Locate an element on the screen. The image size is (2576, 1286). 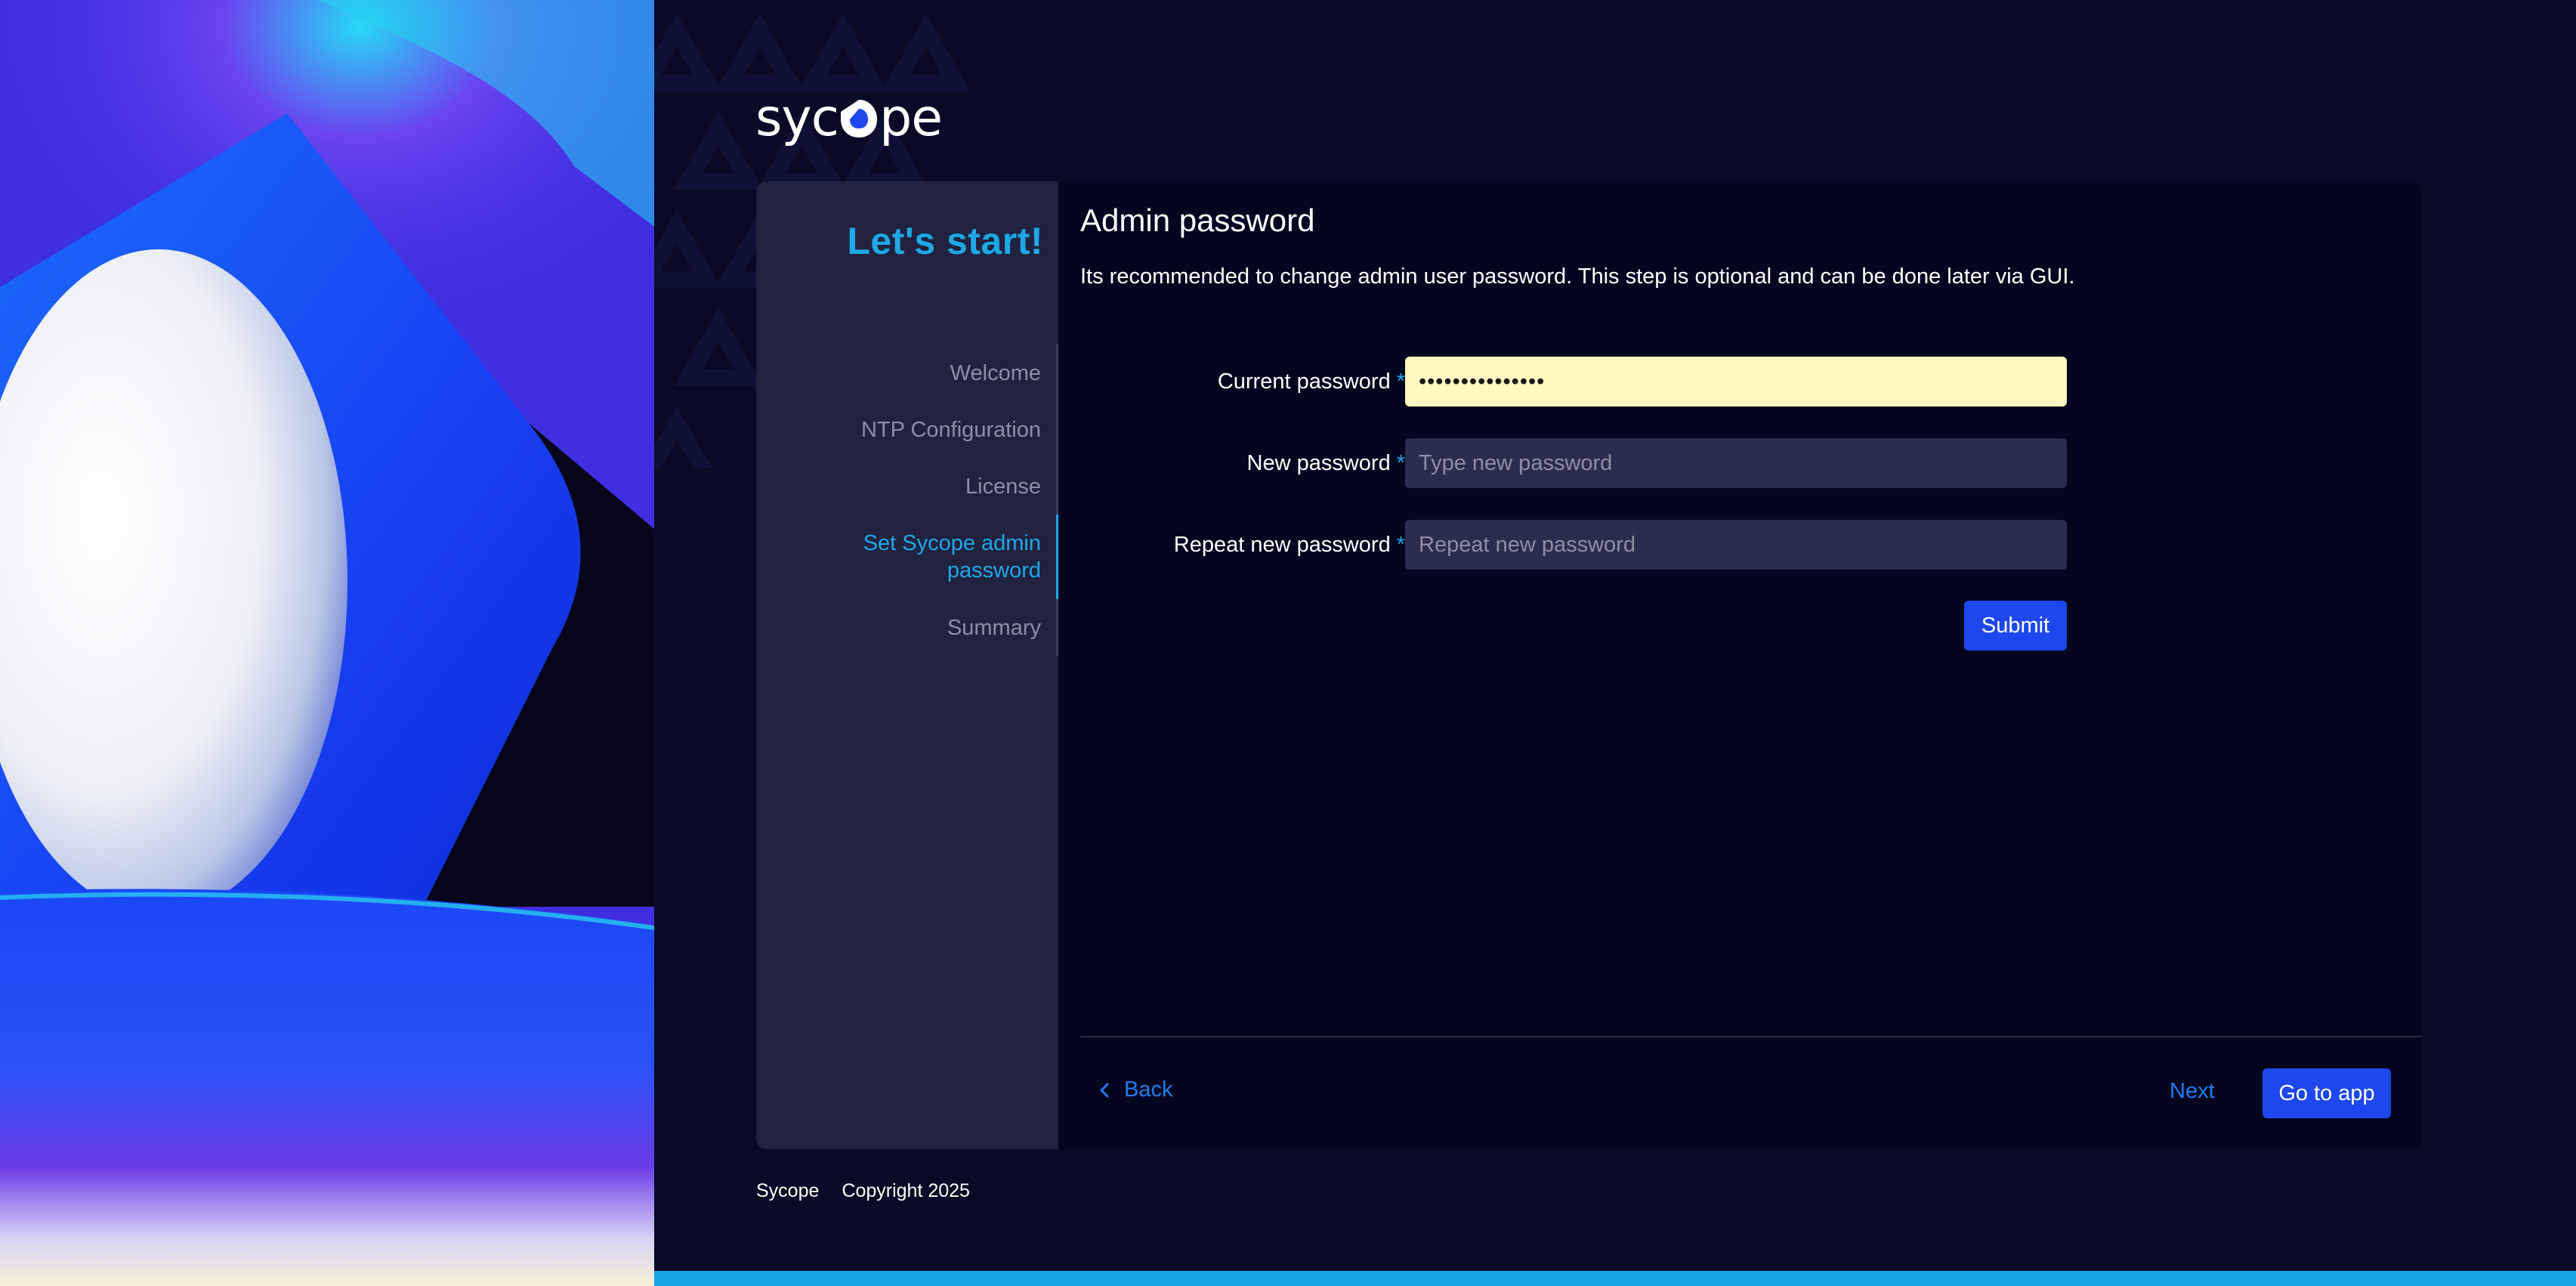
current-password-label: Current password * is located at coordinates (1311, 382).